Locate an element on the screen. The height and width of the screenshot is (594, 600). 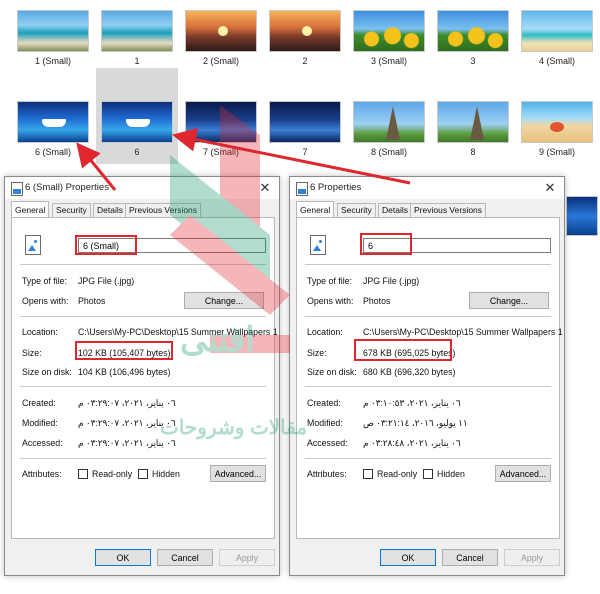
arrow-to-original-thumbnail is located at coordinates (291, 156).